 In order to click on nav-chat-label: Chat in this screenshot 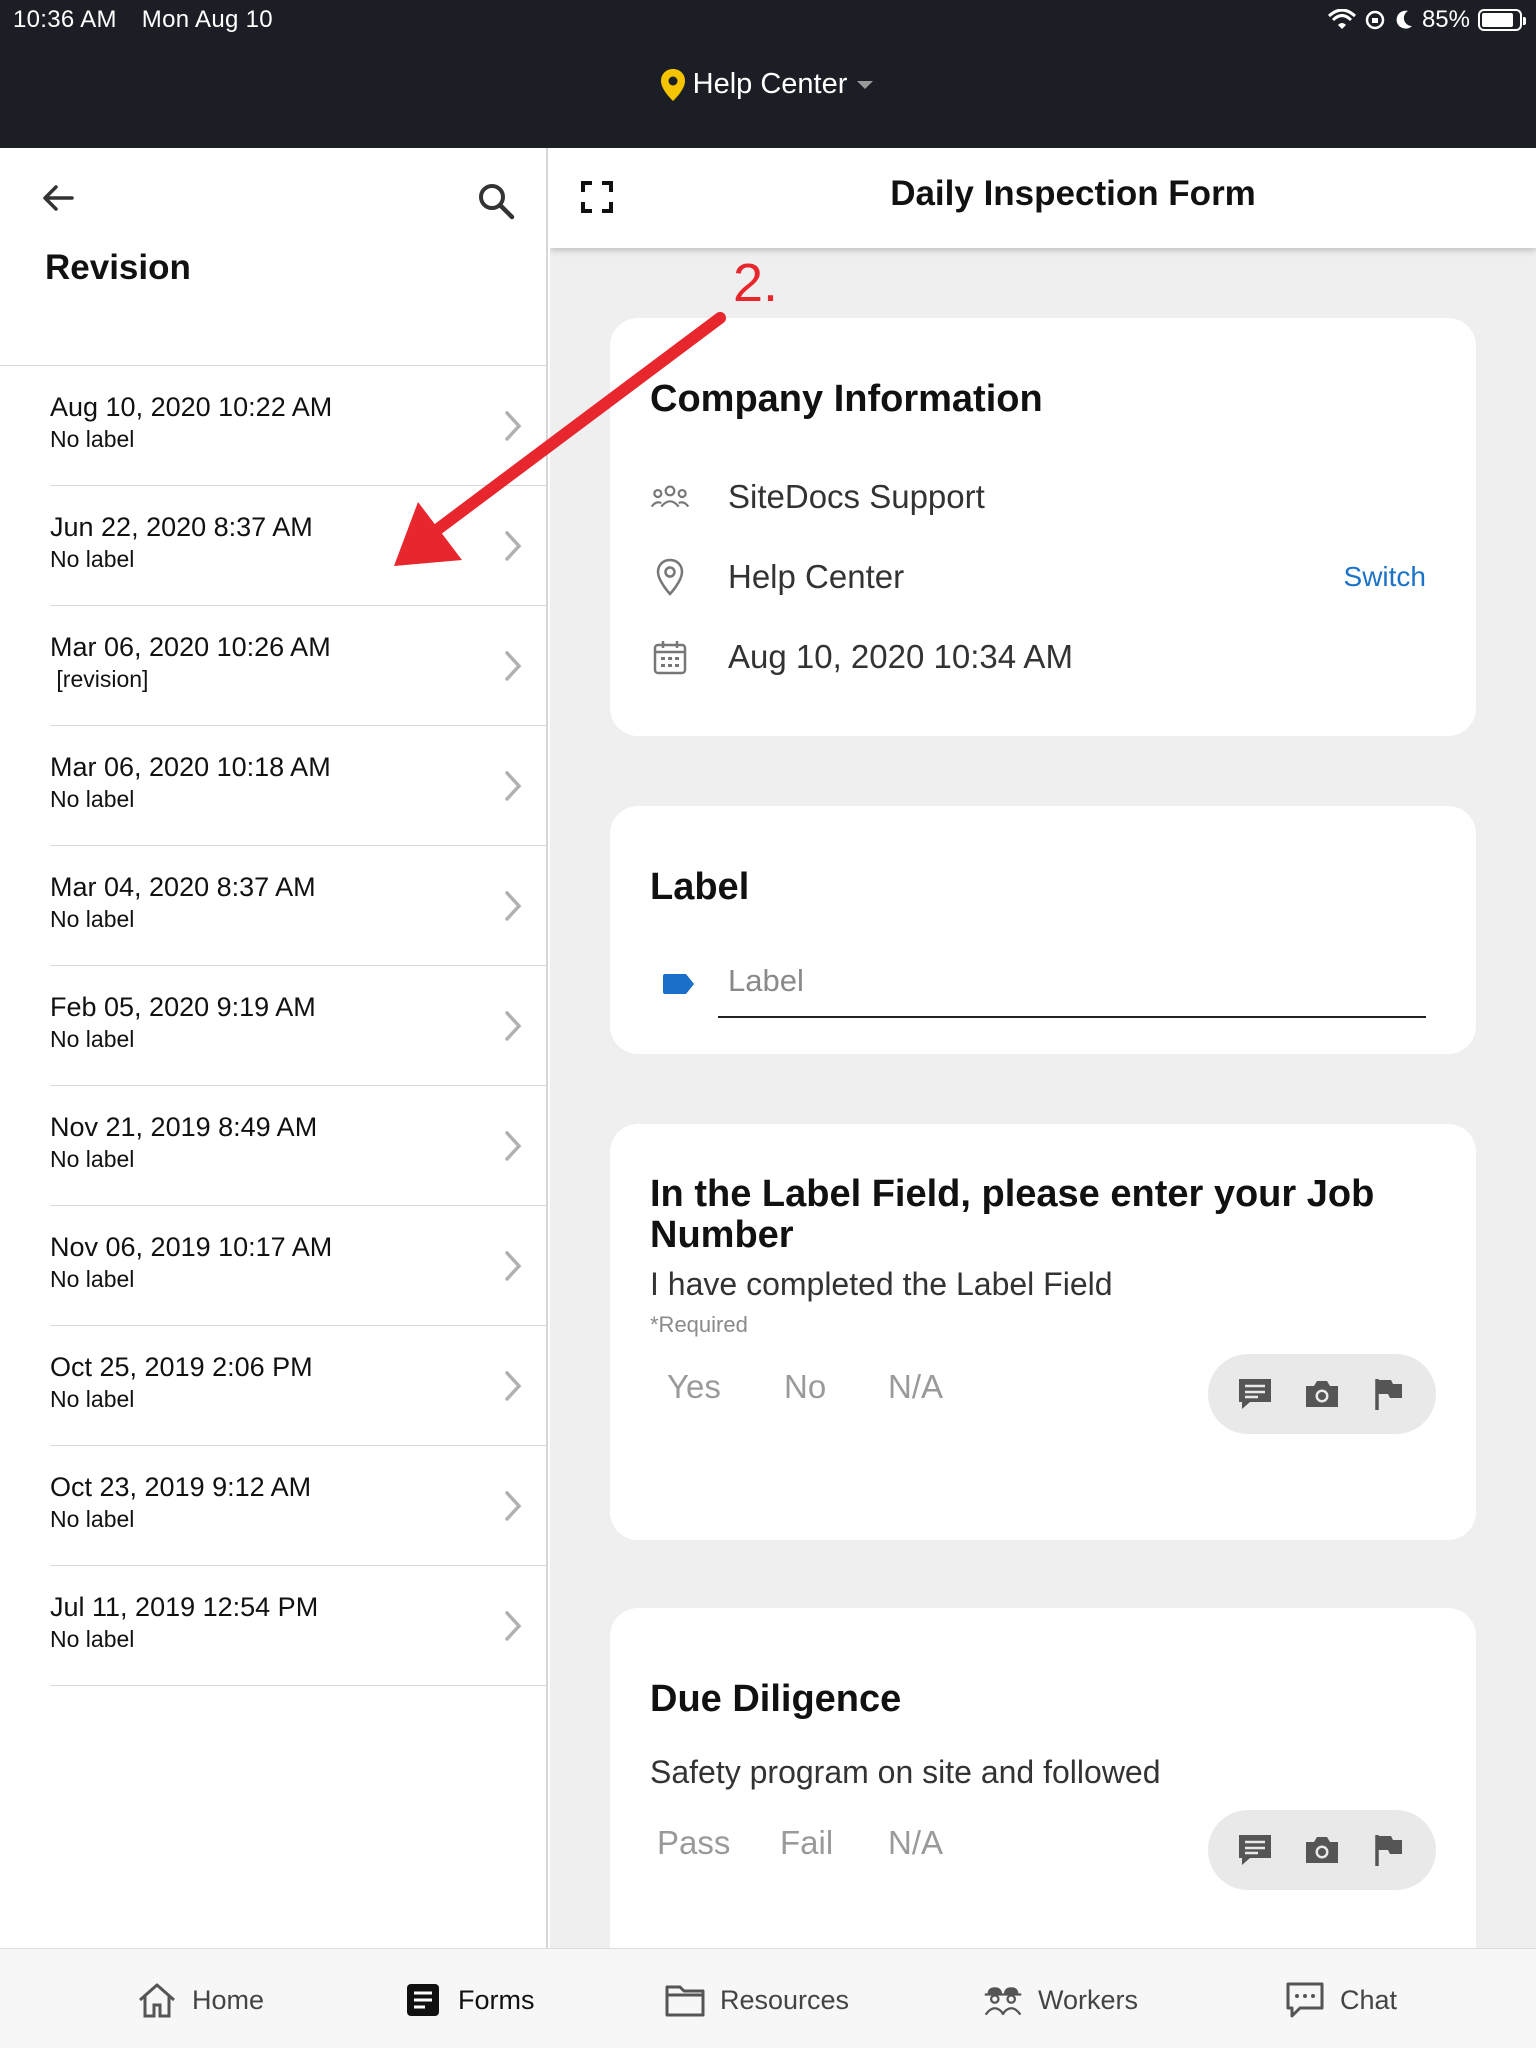, I will do `click(1369, 1999)`.